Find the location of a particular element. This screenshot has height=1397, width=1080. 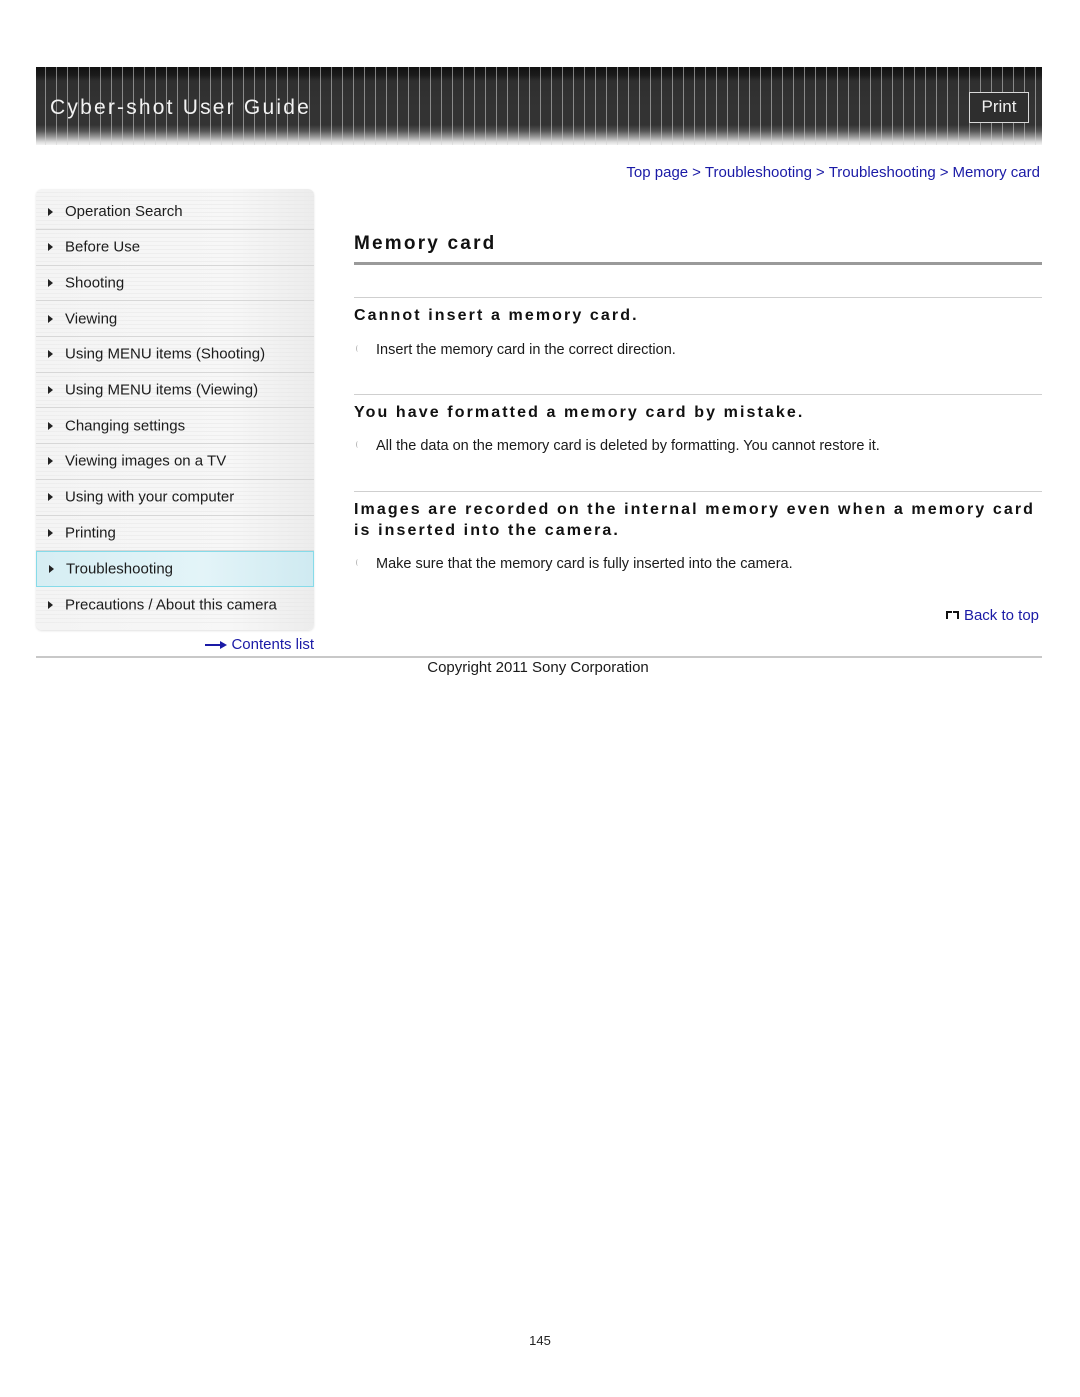

sidebar-item-viewing-tv: Viewing images on a TV is located at coordinates (175, 462).